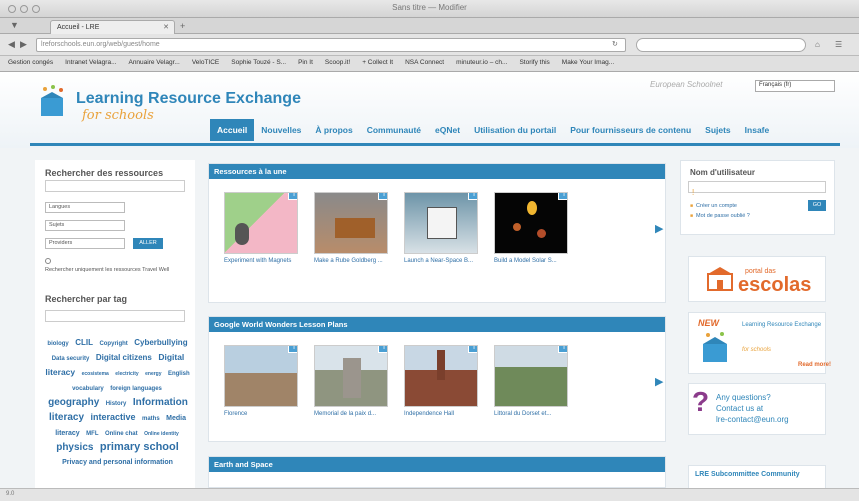 This screenshot has width=859, height=501. What do you see at coordinates (188, 99) in the screenshot?
I see `site-title: Learning Resource Exchange` at bounding box center [188, 99].